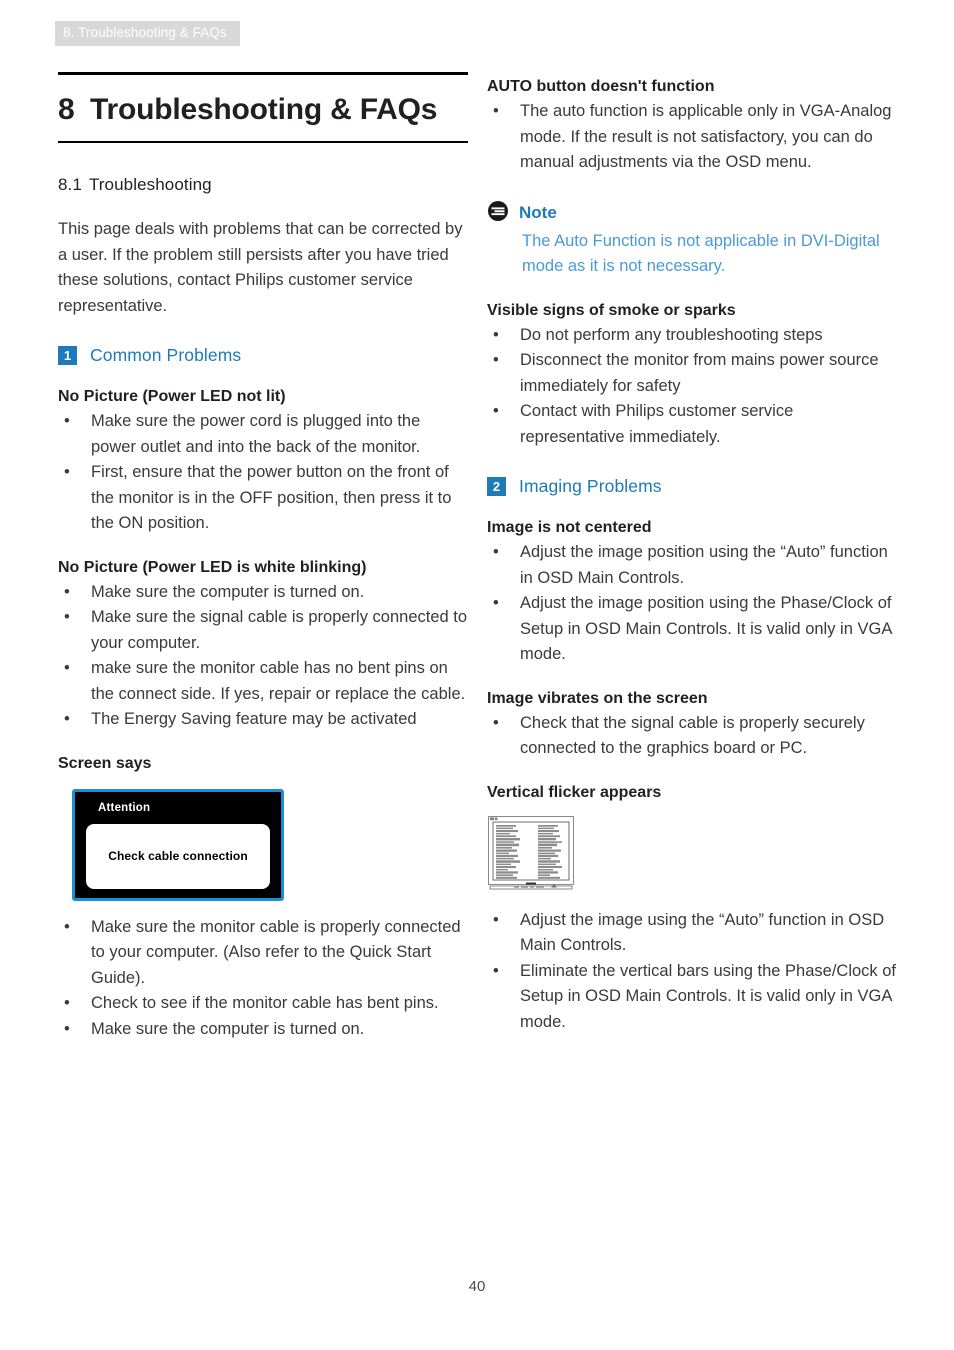 The height and width of the screenshot is (1350, 954). What do you see at coordinates (574, 792) in the screenshot?
I see `subheading-vertical-flicker: Vertical flicker appears` at bounding box center [574, 792].